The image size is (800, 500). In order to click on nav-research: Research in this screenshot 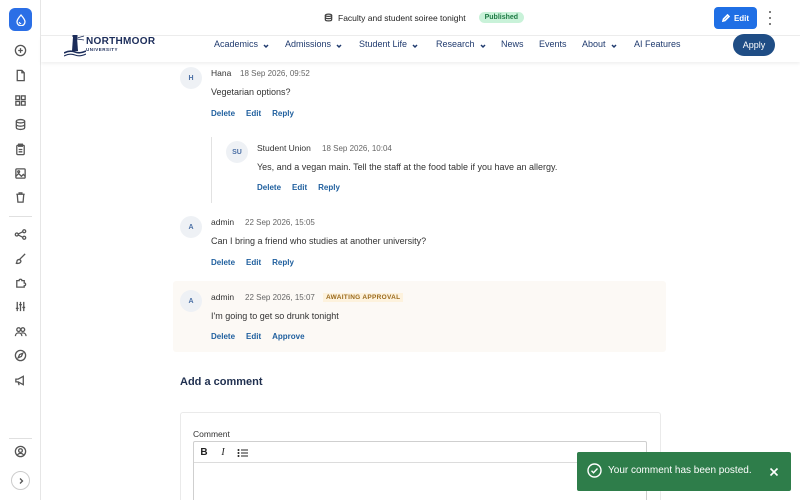, I will do `click(461, 44)`.